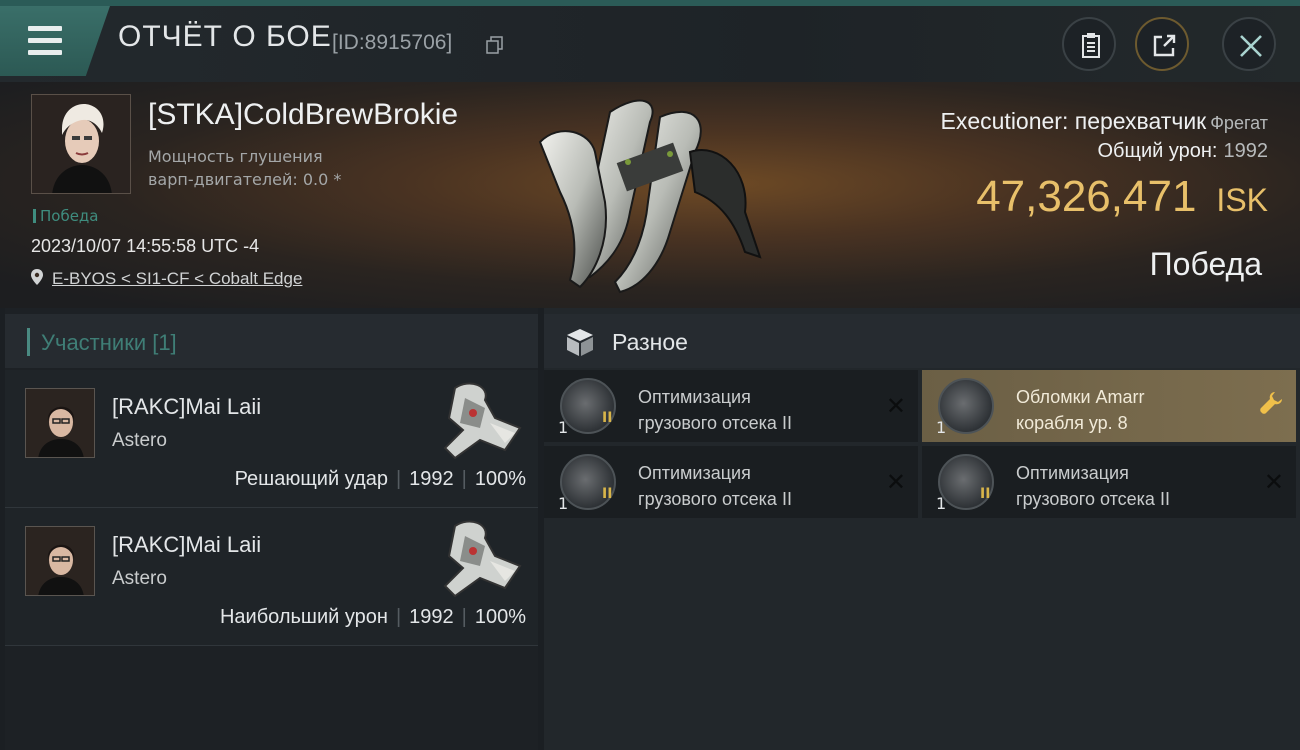 This screenshot has height=750, width=1300. I want to click on battle-id: [ID:8915706], so click(392, 42).